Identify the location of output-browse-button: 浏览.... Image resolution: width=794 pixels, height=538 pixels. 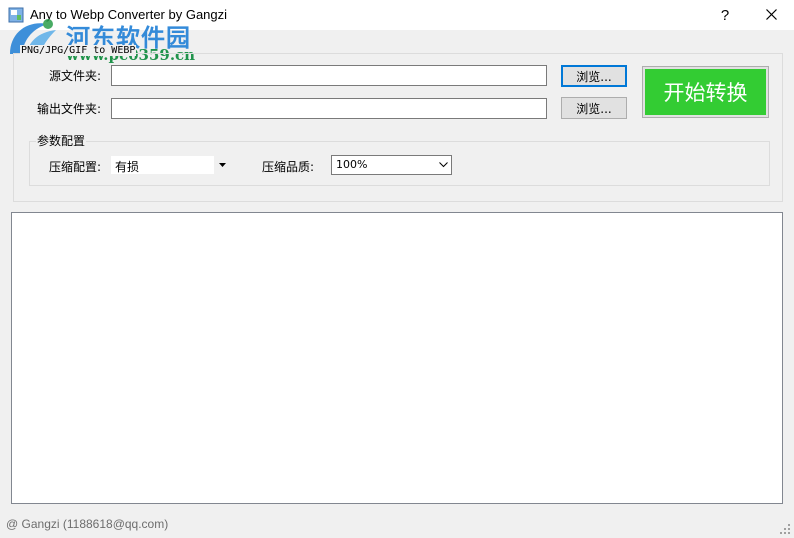
(594, 108).